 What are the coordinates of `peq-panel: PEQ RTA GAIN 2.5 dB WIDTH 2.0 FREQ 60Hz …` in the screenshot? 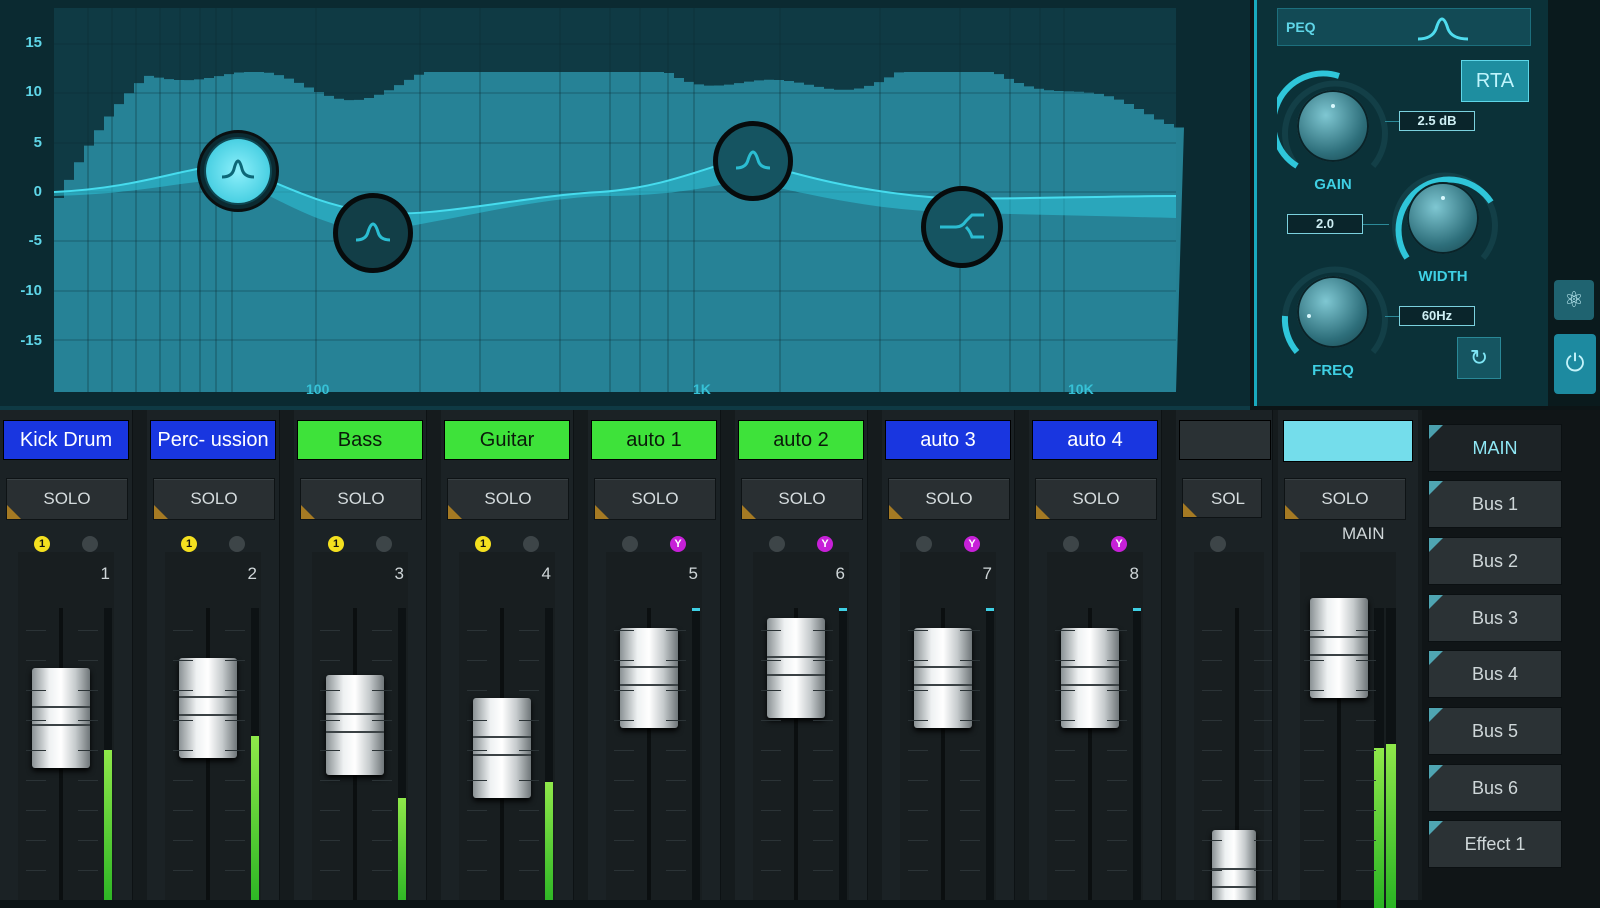 It's located at (1402, 203).